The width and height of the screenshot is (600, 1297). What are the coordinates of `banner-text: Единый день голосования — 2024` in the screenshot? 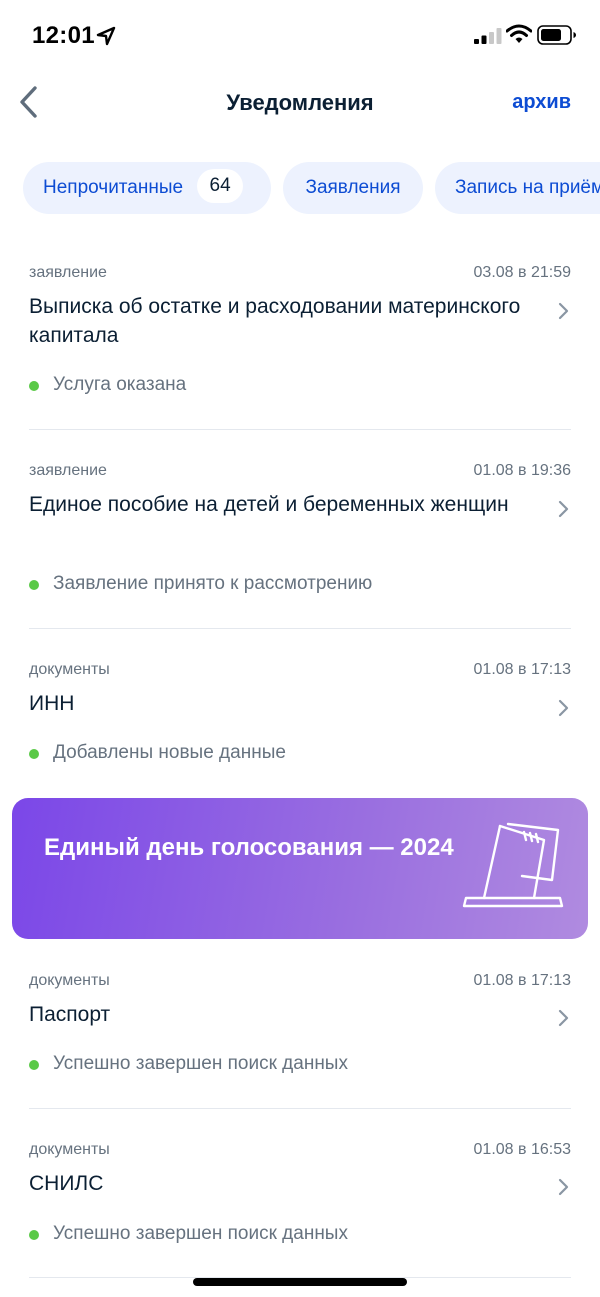 It's located at (249, 847).